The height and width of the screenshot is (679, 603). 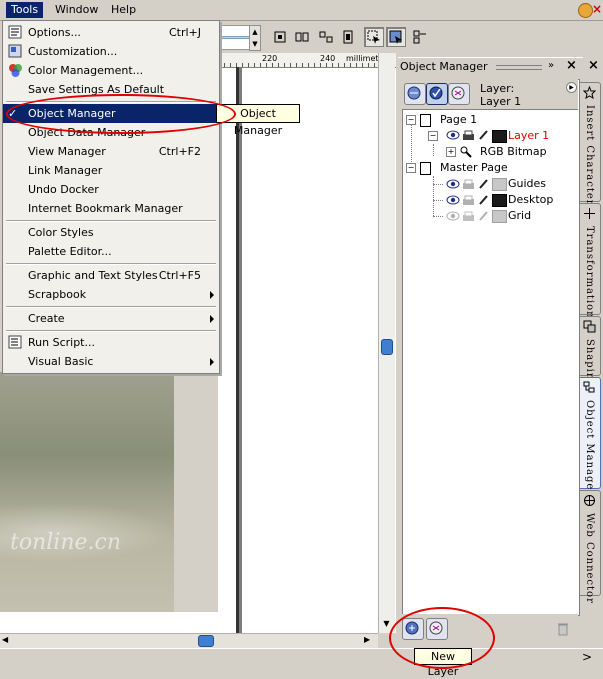 What do you see at coordinates (255, 38) in the screenshot?
I see `spin-arrows: ▲ ▼` at bounding box center [255, 38].